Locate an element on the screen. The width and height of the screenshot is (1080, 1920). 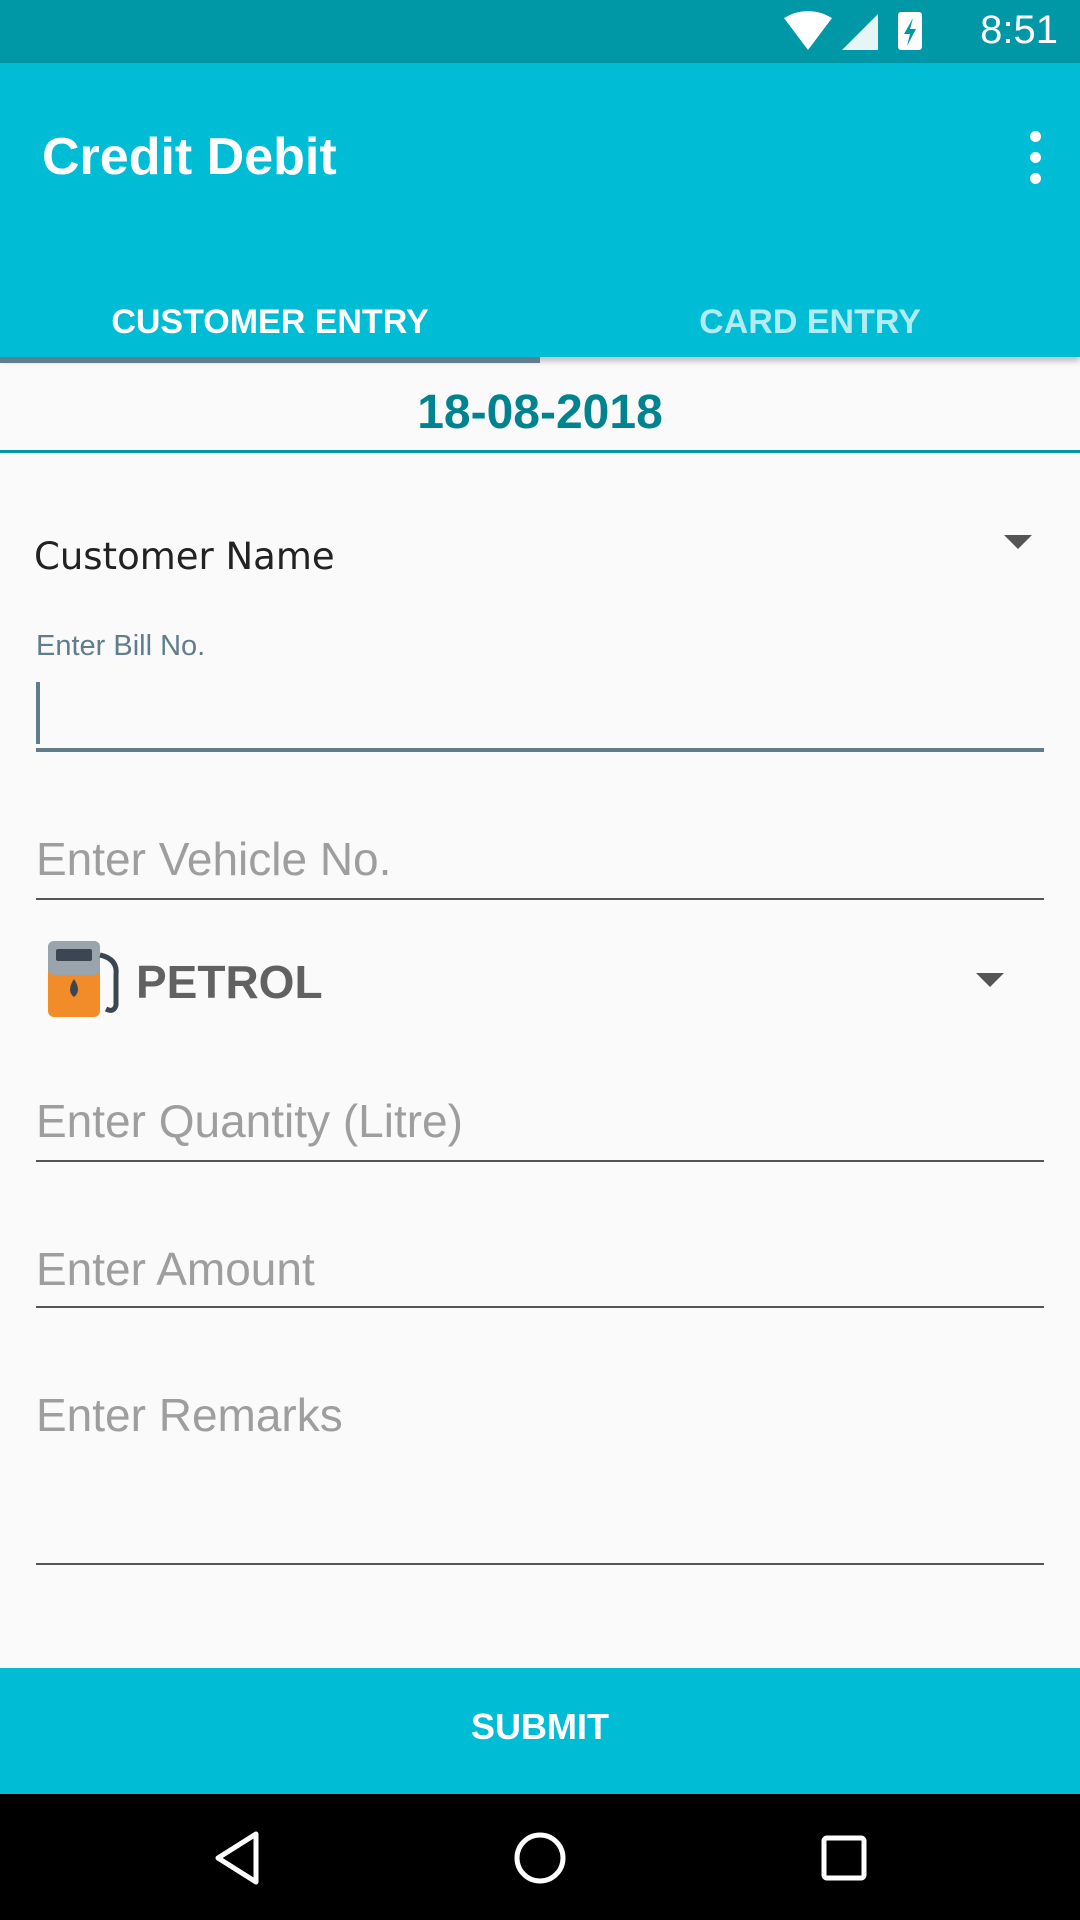
customer-name-label: Customer Name is located at coordinates (184, 556).